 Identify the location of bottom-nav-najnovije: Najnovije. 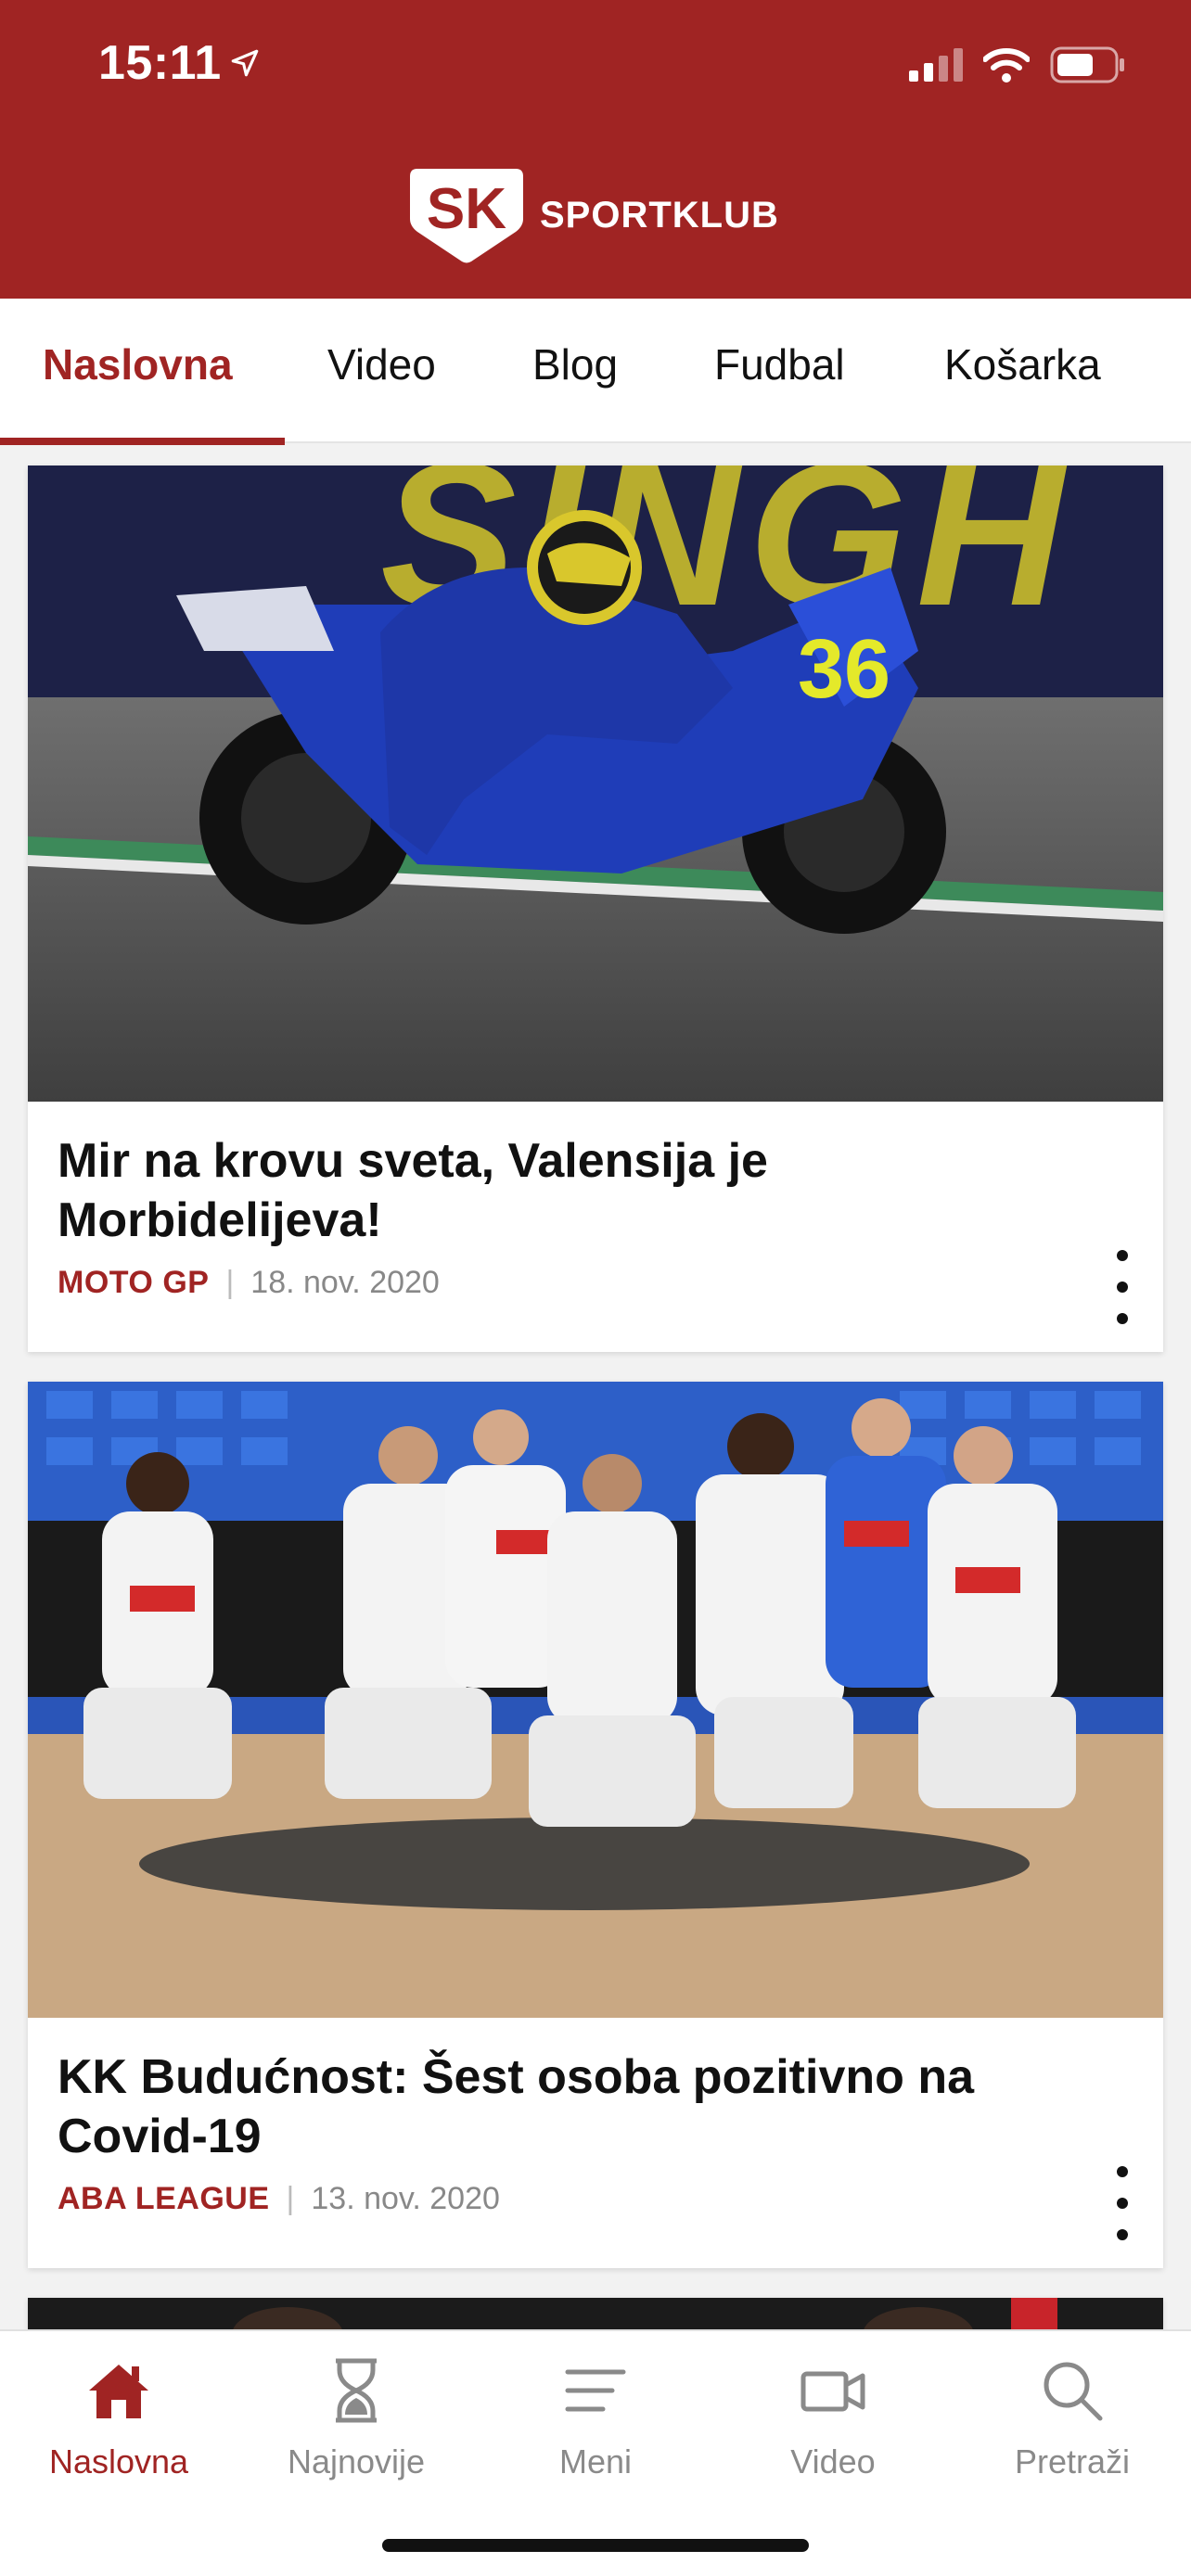
(356, 2418).